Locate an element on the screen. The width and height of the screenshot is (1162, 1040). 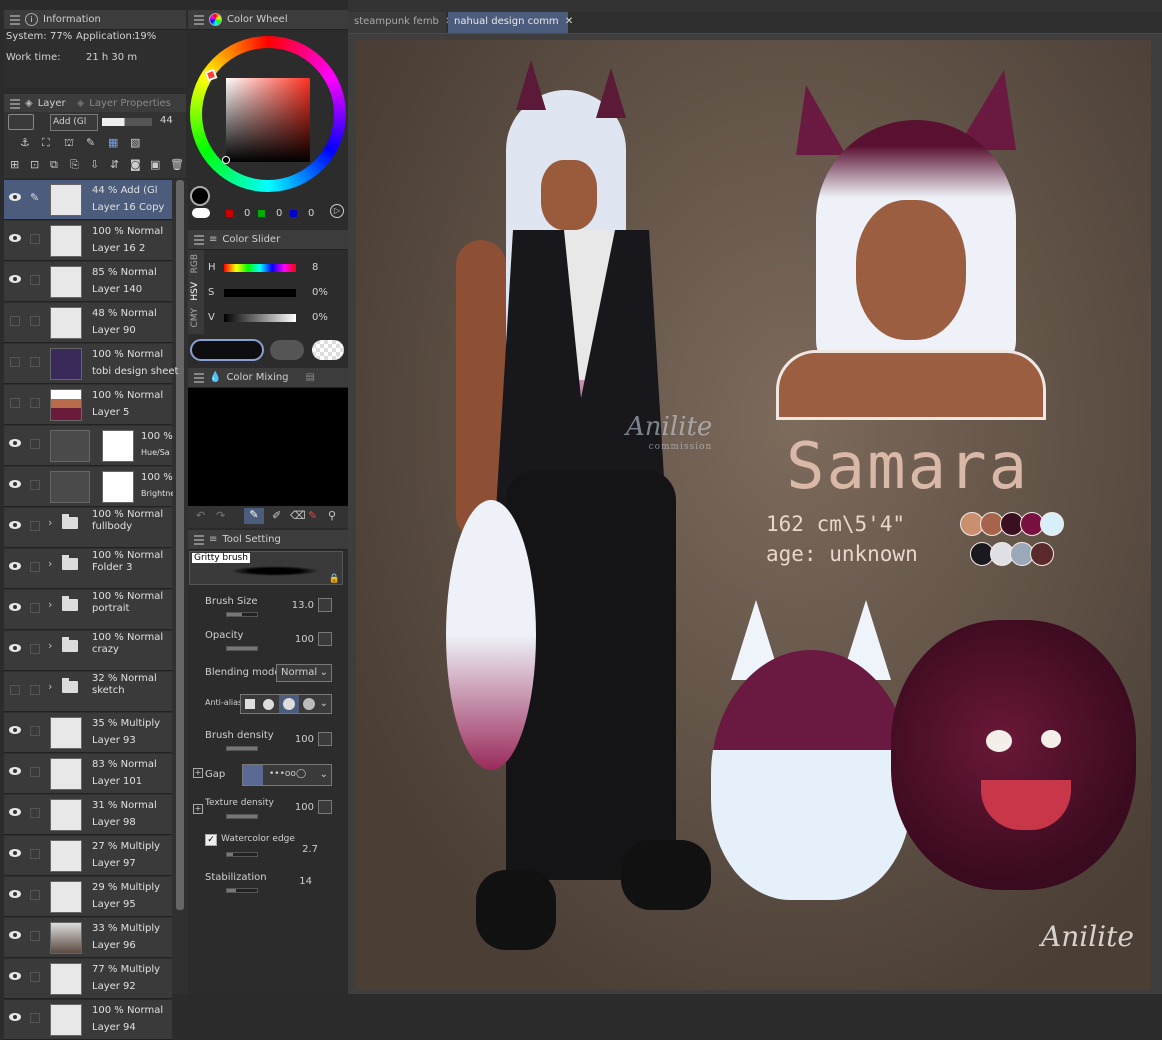
brush-size-slider is located at coordinates (242, 614).